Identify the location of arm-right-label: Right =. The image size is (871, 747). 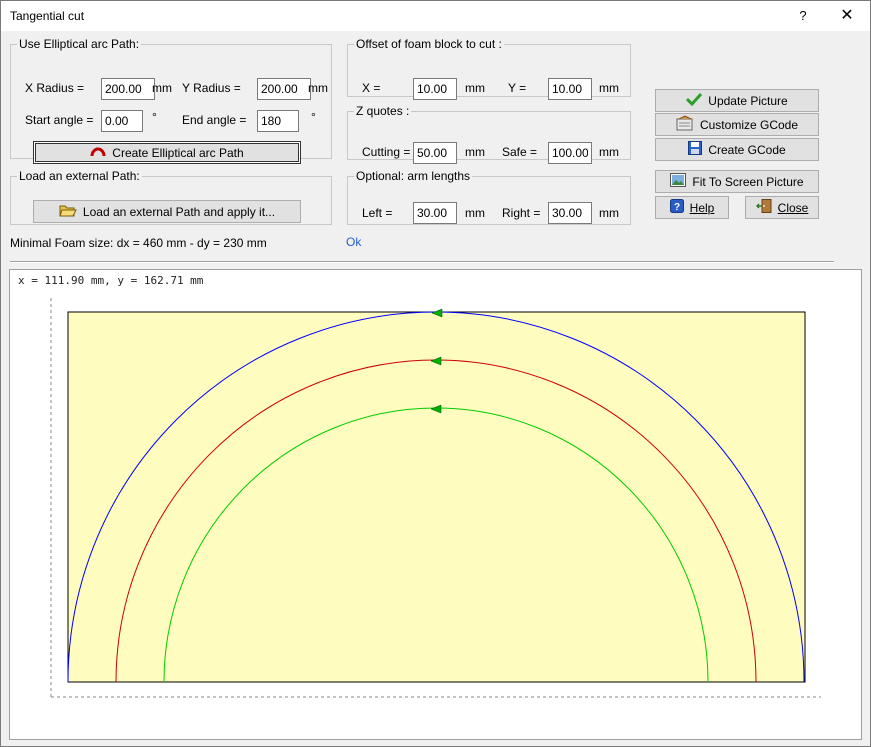
(521, 213).